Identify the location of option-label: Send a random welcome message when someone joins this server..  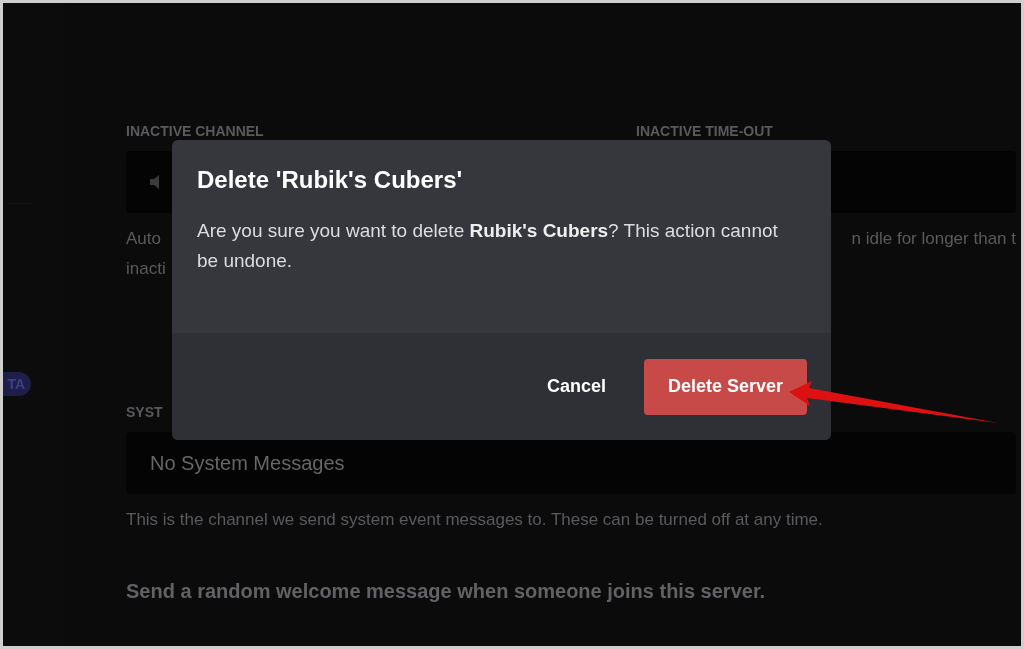
(446, 591).